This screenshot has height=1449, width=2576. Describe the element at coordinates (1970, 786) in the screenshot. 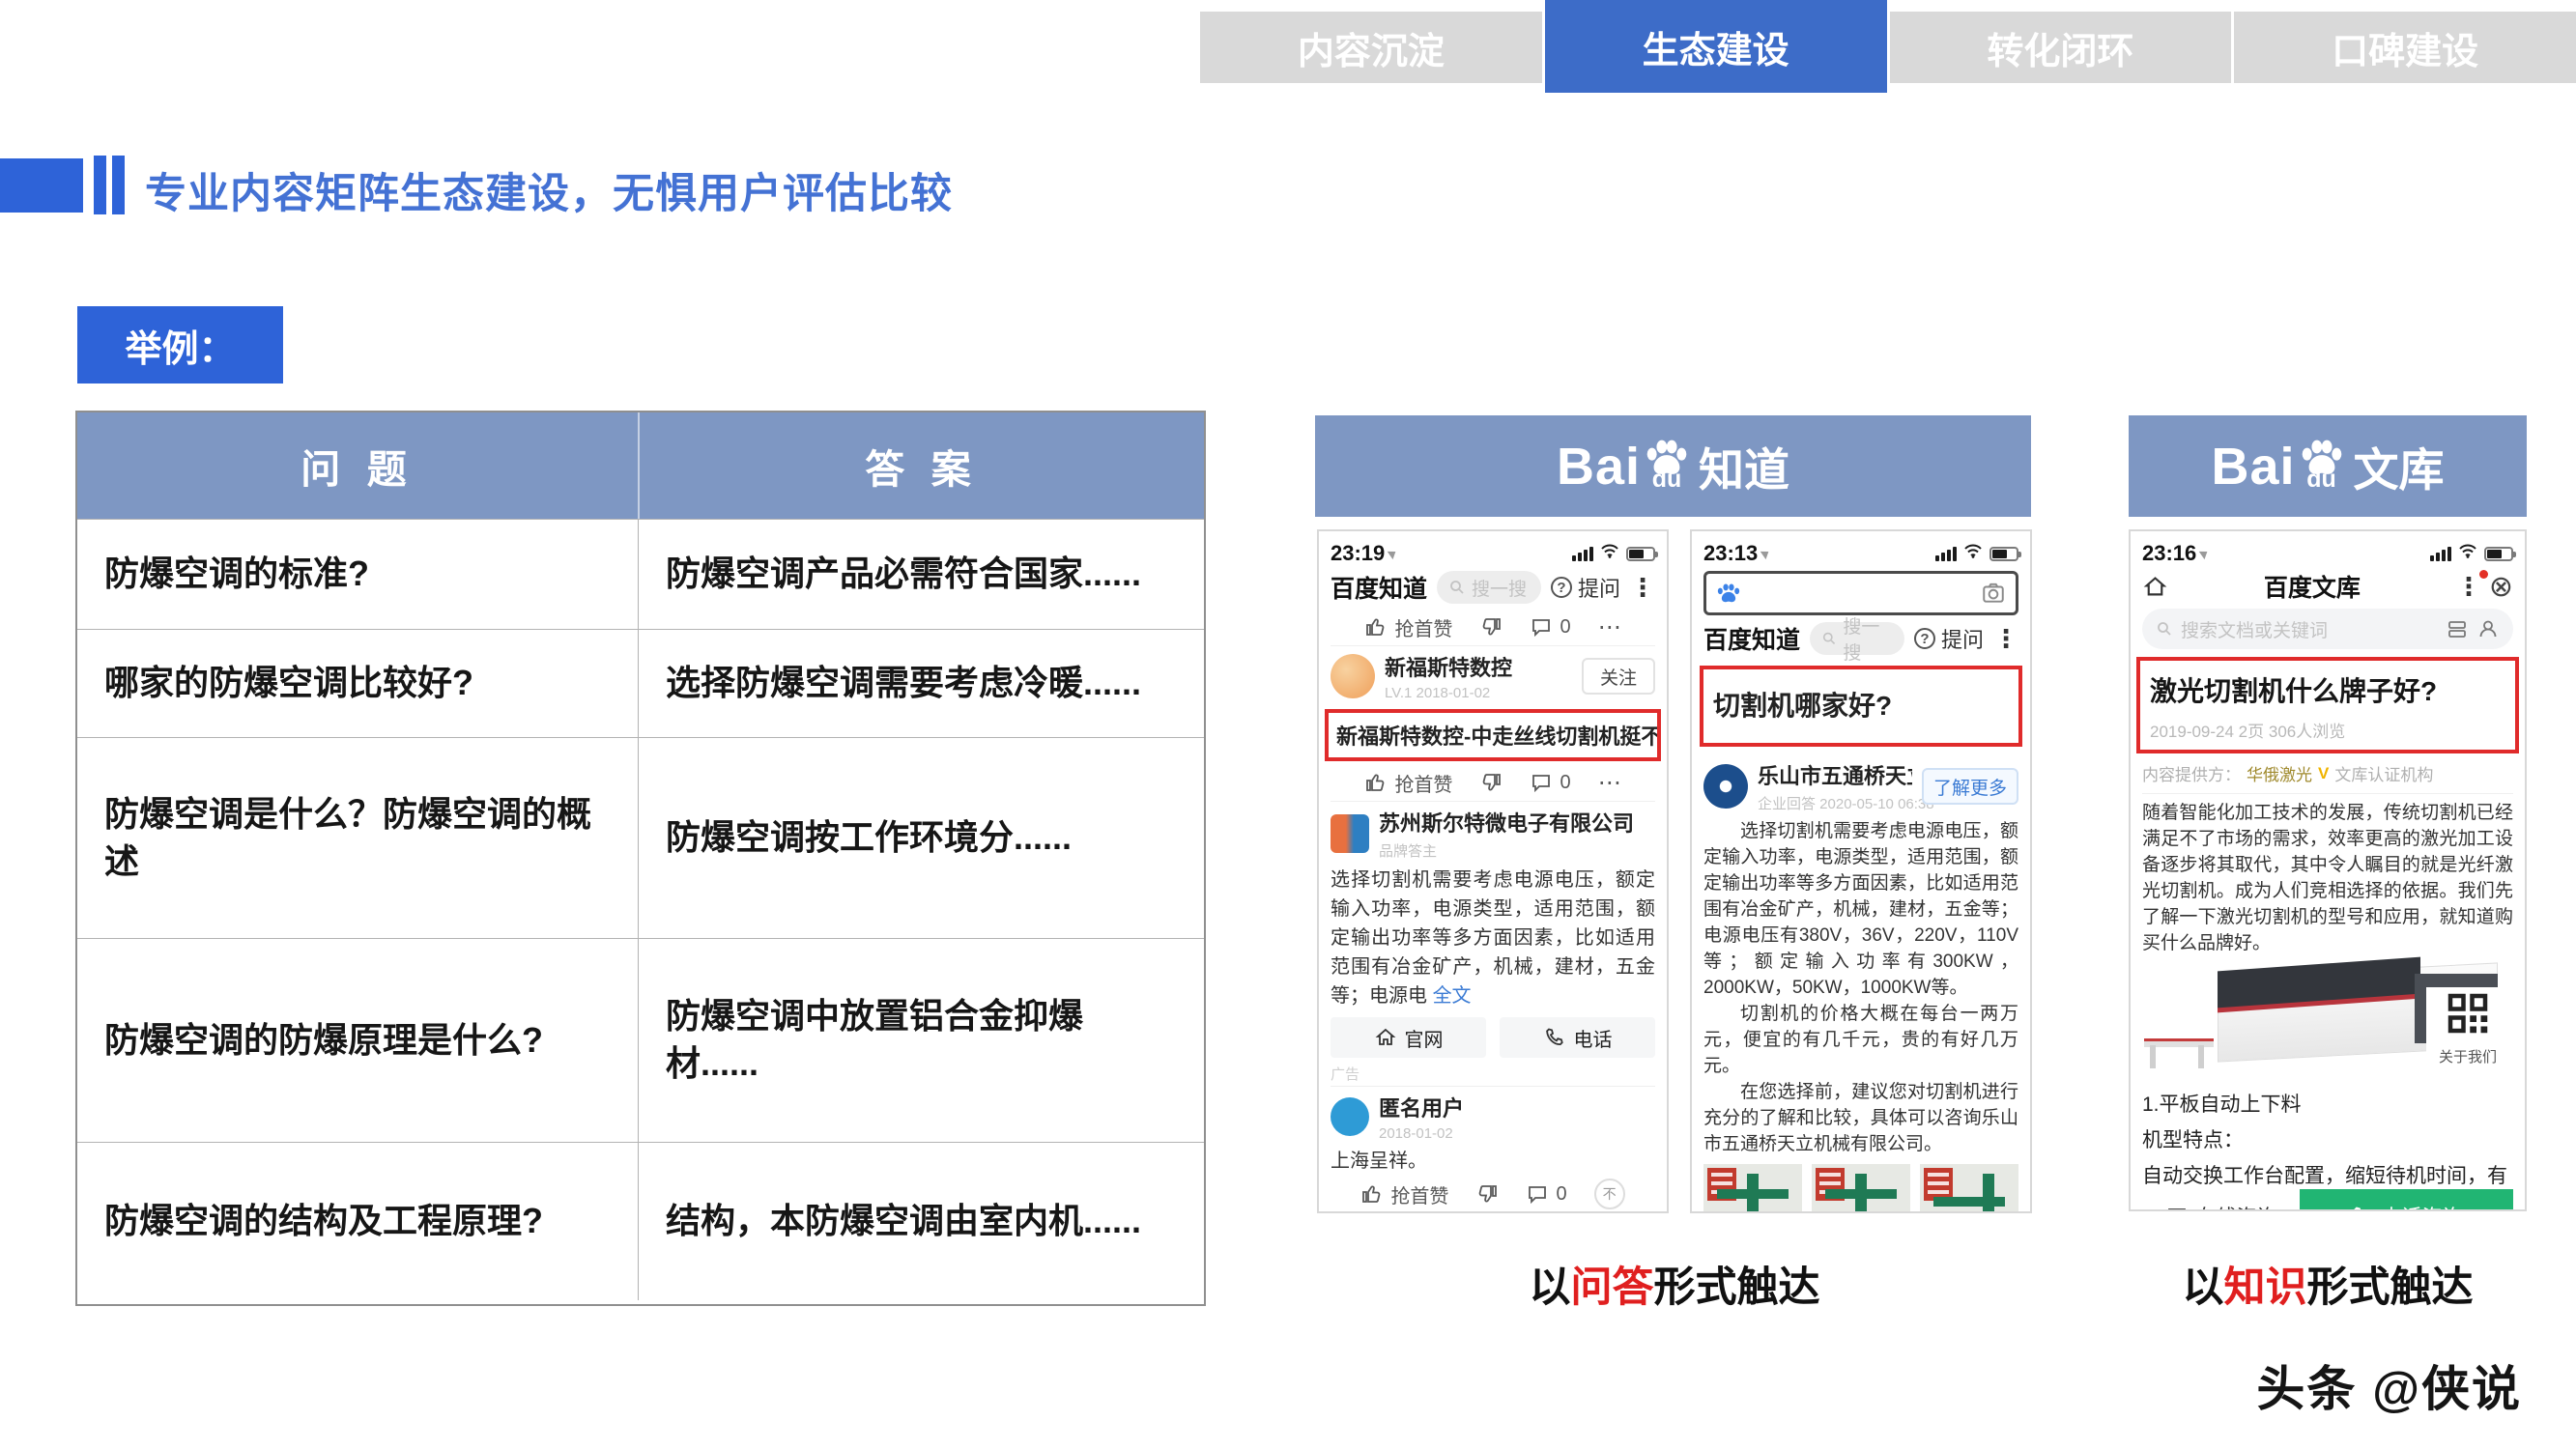

I see `learn-more-button: 了解更多` at that location.